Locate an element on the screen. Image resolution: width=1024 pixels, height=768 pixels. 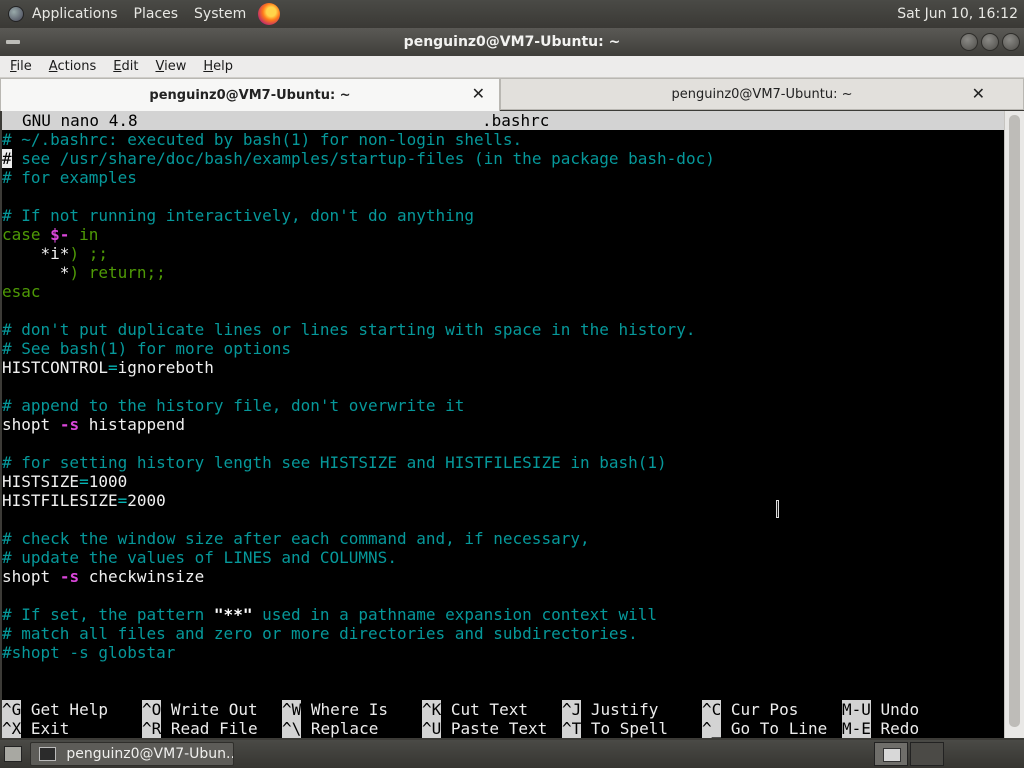
maximize-button is located at coordinates (990, 42).